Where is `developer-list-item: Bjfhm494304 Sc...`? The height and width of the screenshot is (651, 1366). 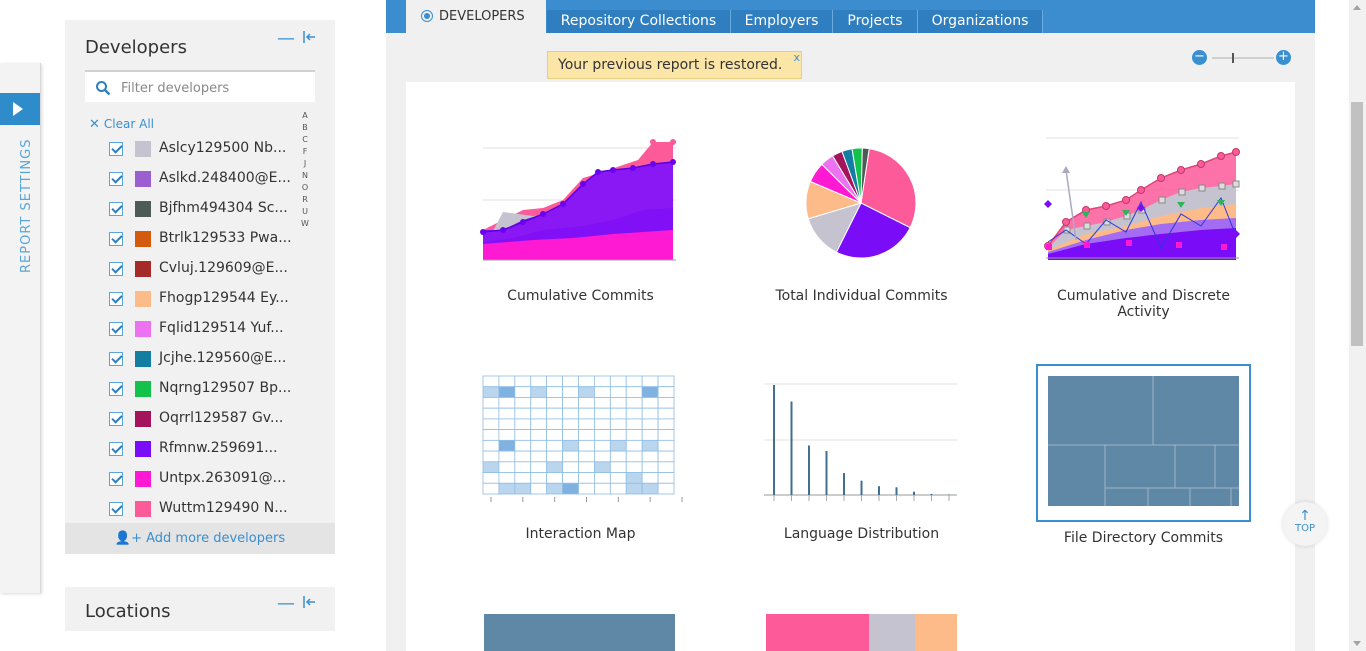 developer-list-item: Bjfhm494304 Sc... is located at coordinates (204, 215).